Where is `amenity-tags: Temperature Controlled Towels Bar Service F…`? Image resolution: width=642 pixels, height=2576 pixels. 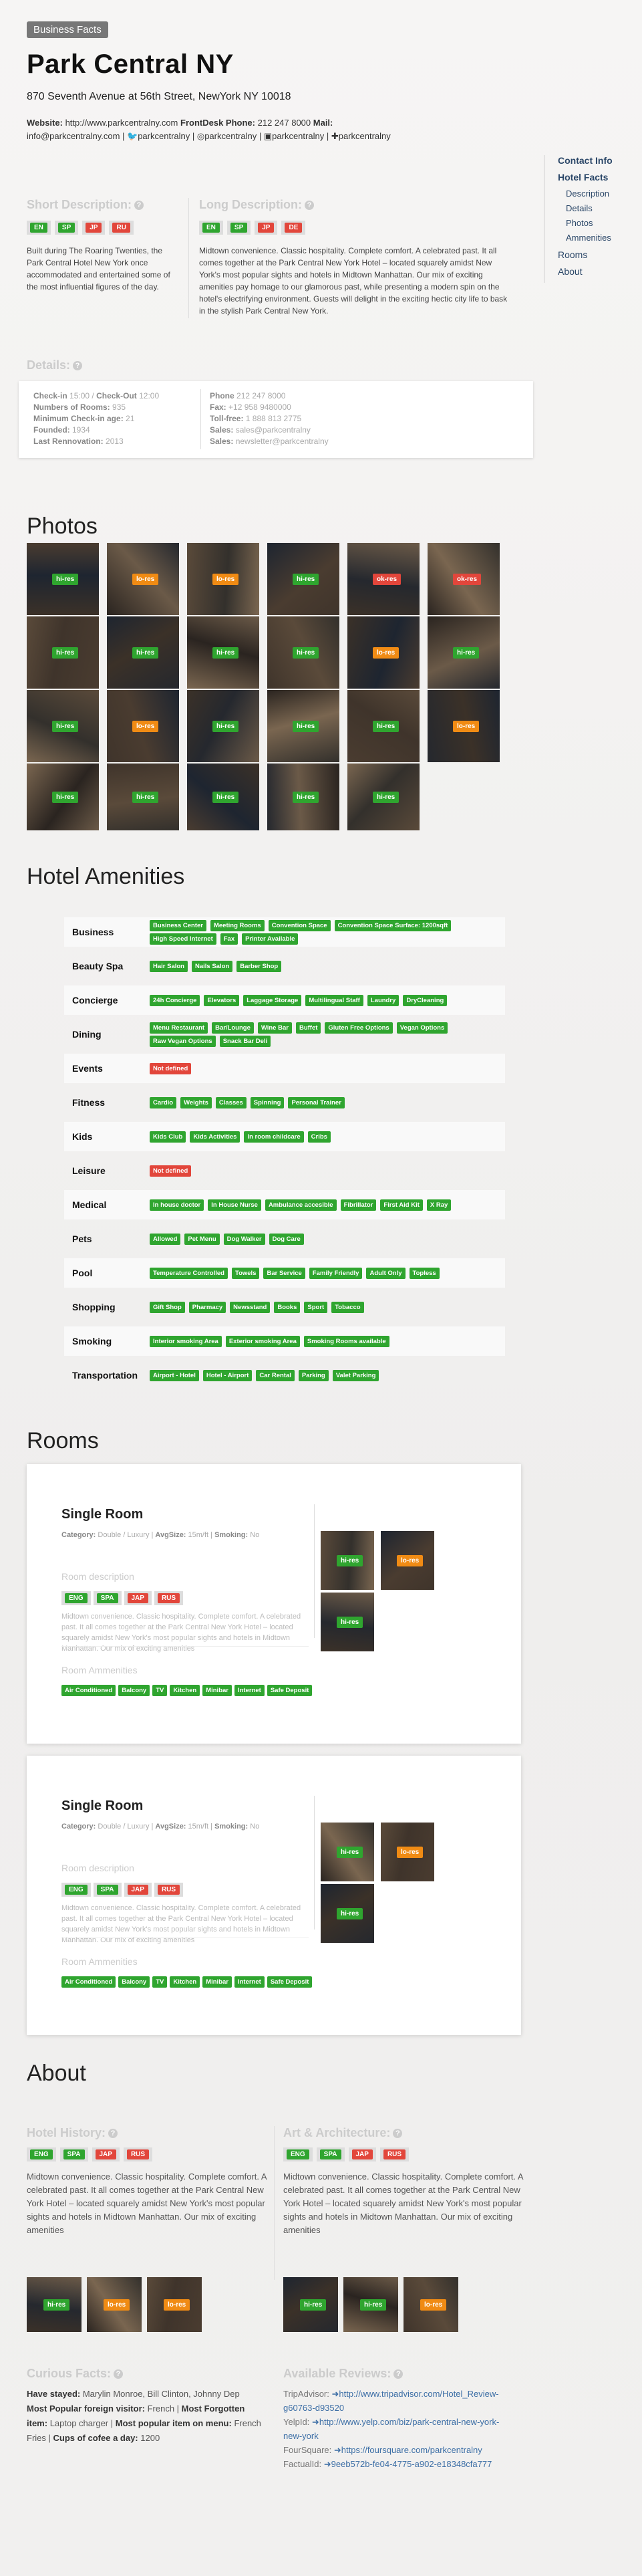 amenity-tags: Temperature Controlled Towels Bar Service F… is located at coordinates (328, 1273).